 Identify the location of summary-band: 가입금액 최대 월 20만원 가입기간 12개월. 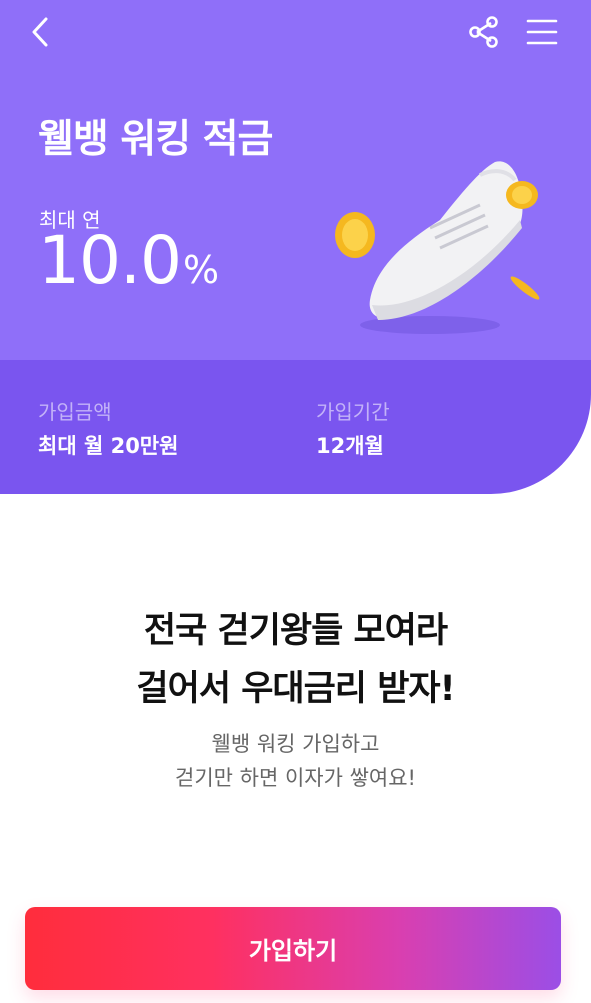
(295, 427).